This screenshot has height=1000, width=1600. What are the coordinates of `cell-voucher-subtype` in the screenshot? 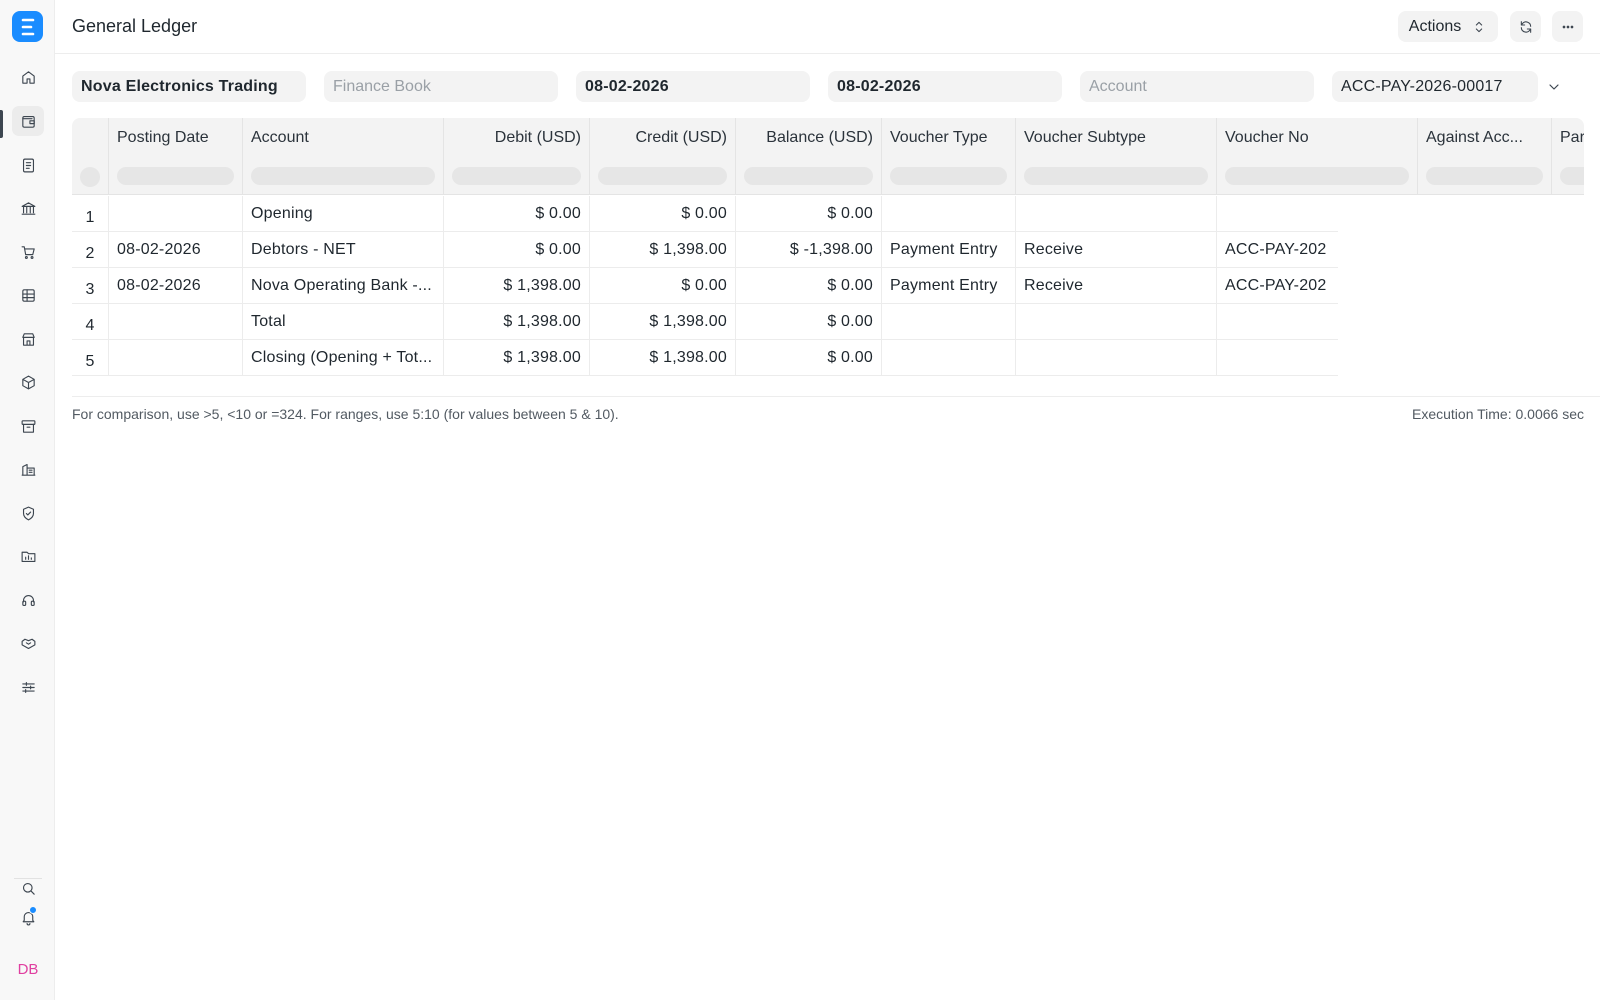 It's located at (1116, 322).